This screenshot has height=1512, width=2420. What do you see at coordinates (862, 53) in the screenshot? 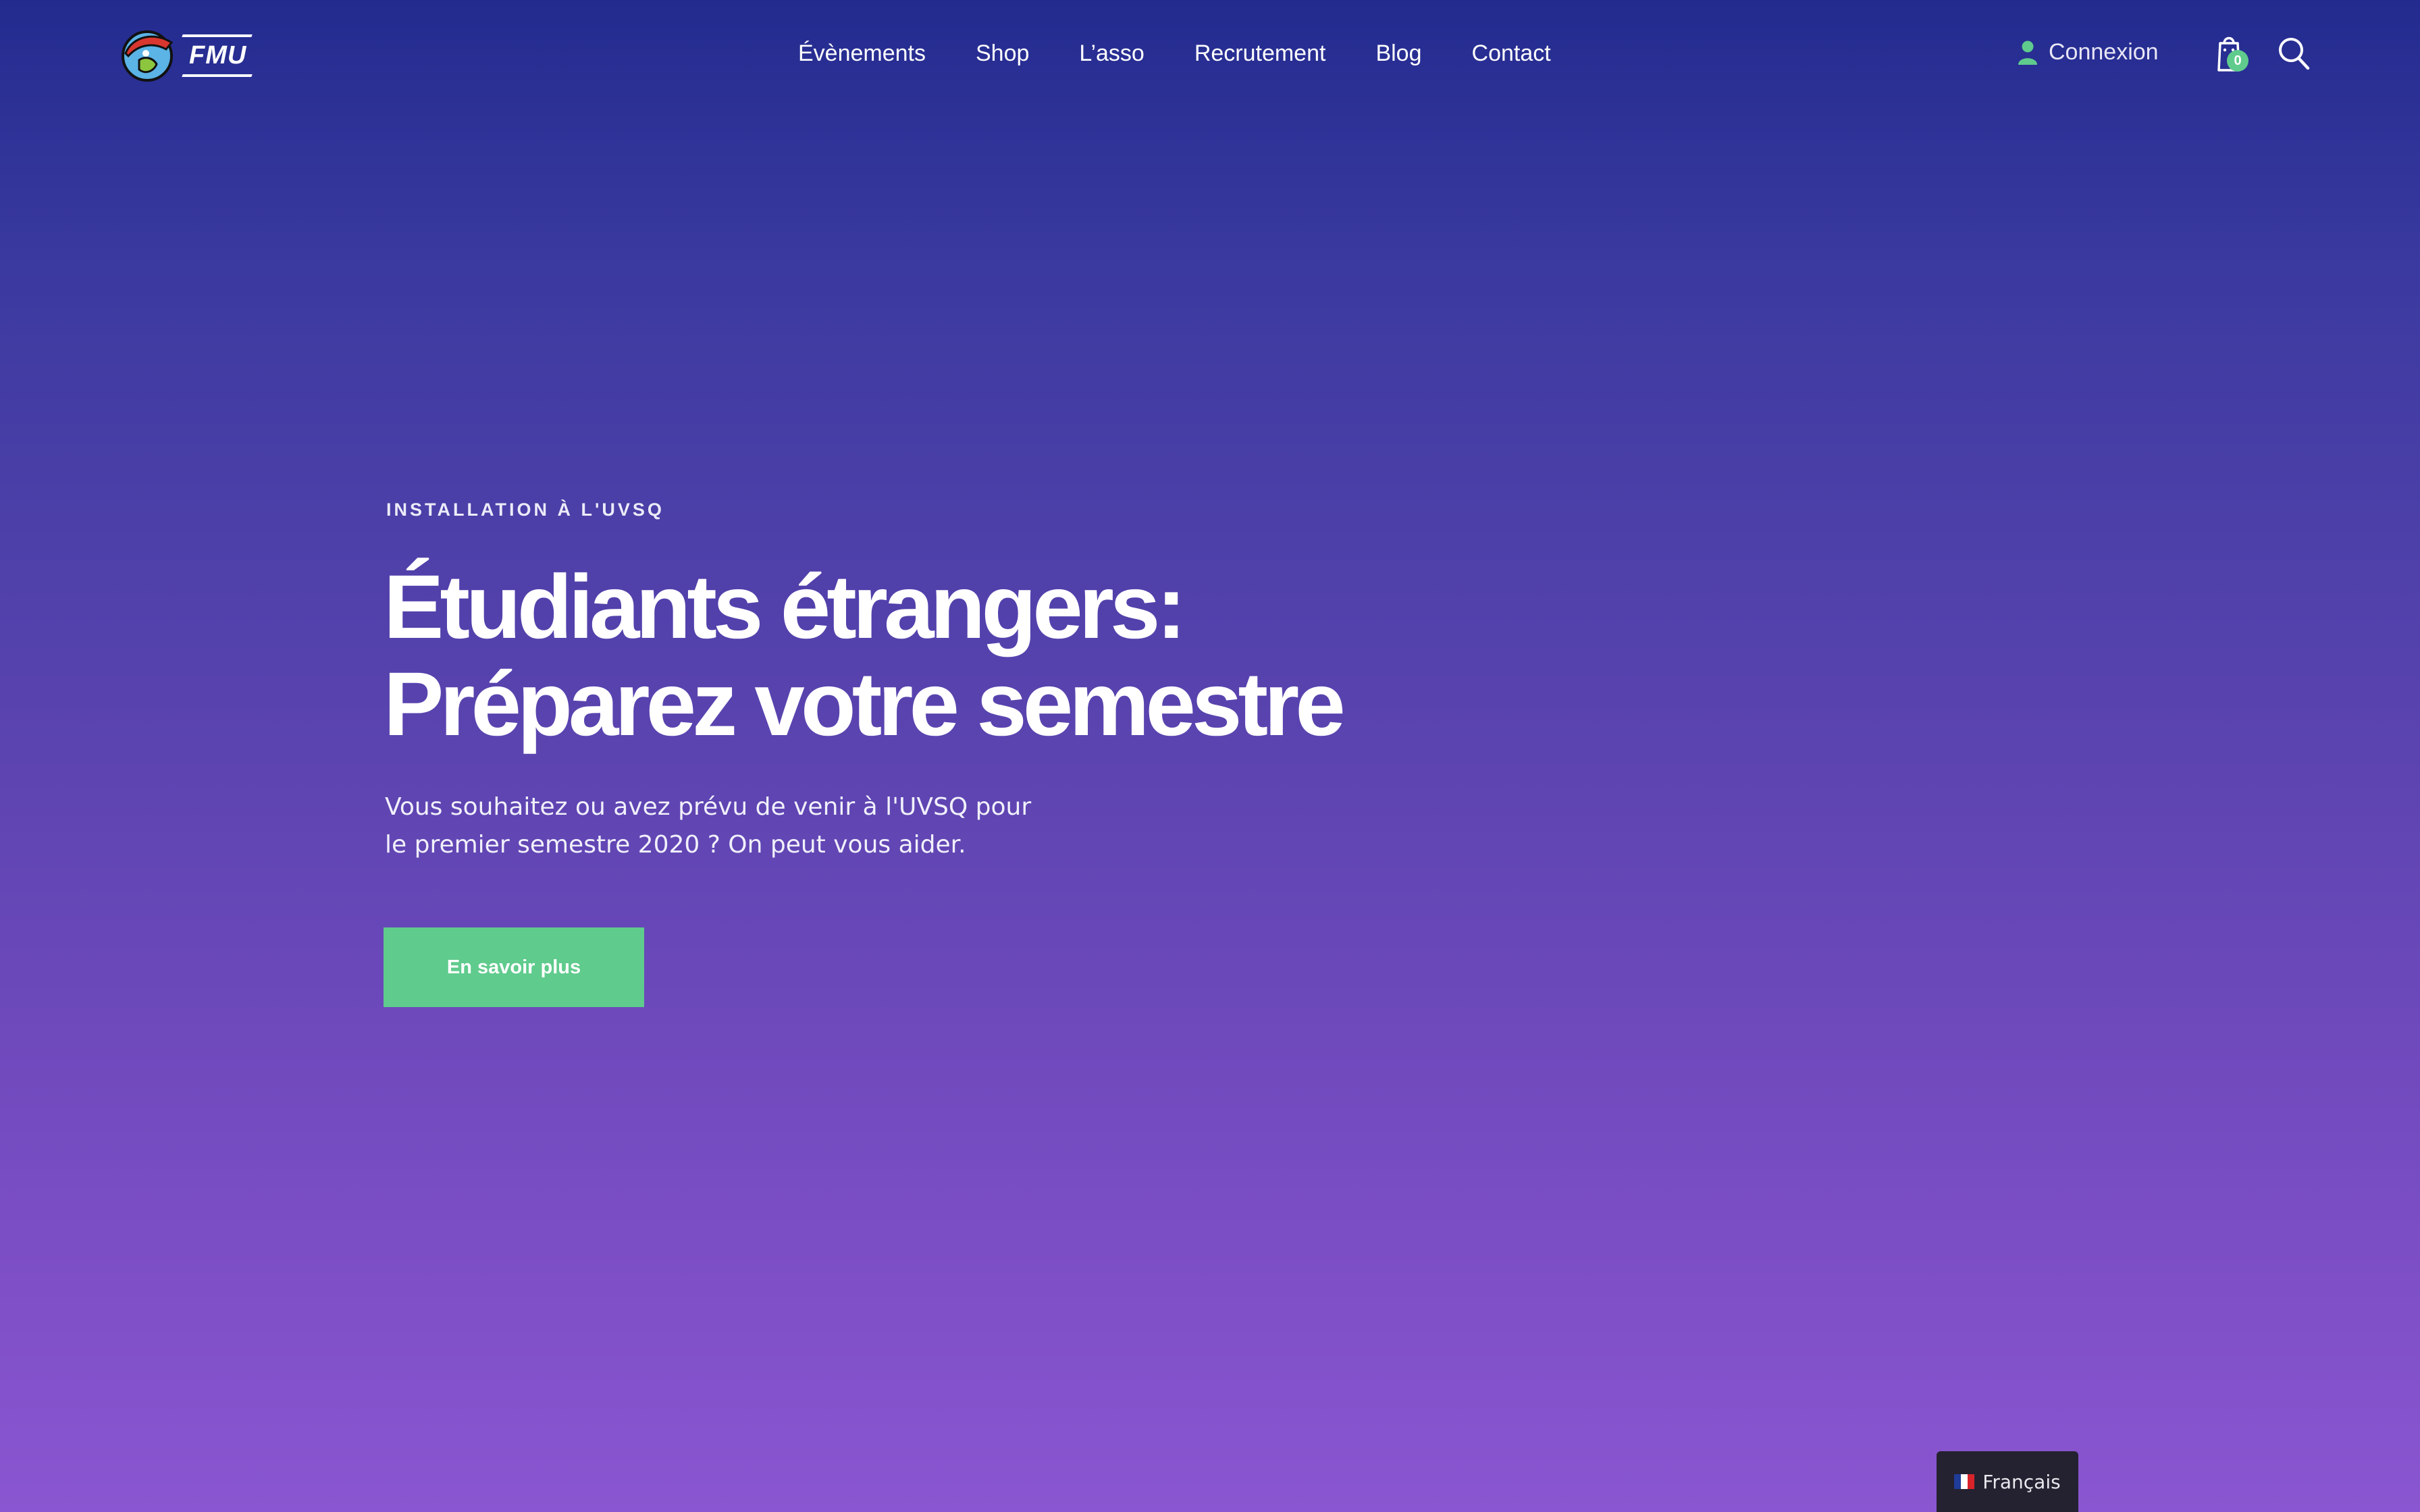
I see `nav-item-evenements: Évènements` at bounding box center [862, 53].